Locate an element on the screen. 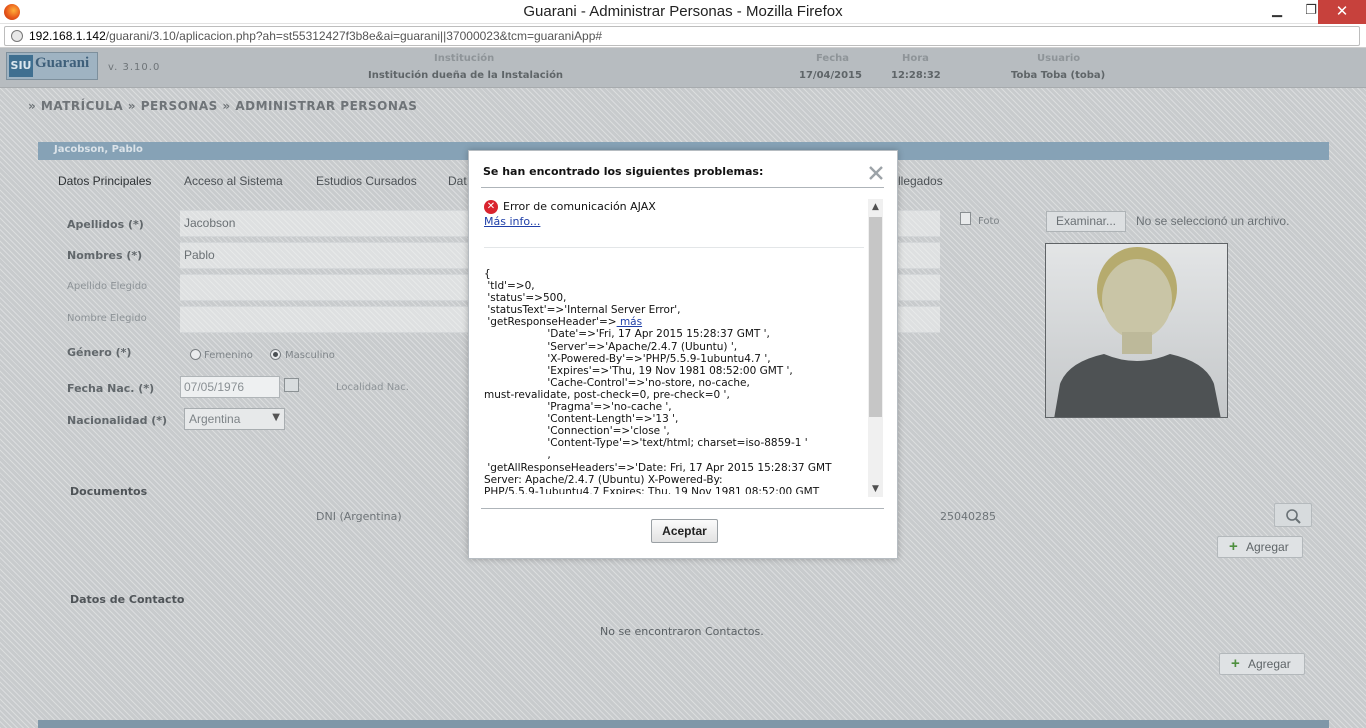 Image resolution: width=1366 pixels, height=728 pixels. detail-scrollbar: ▲ ▼ is located at coordinates (875, 348).